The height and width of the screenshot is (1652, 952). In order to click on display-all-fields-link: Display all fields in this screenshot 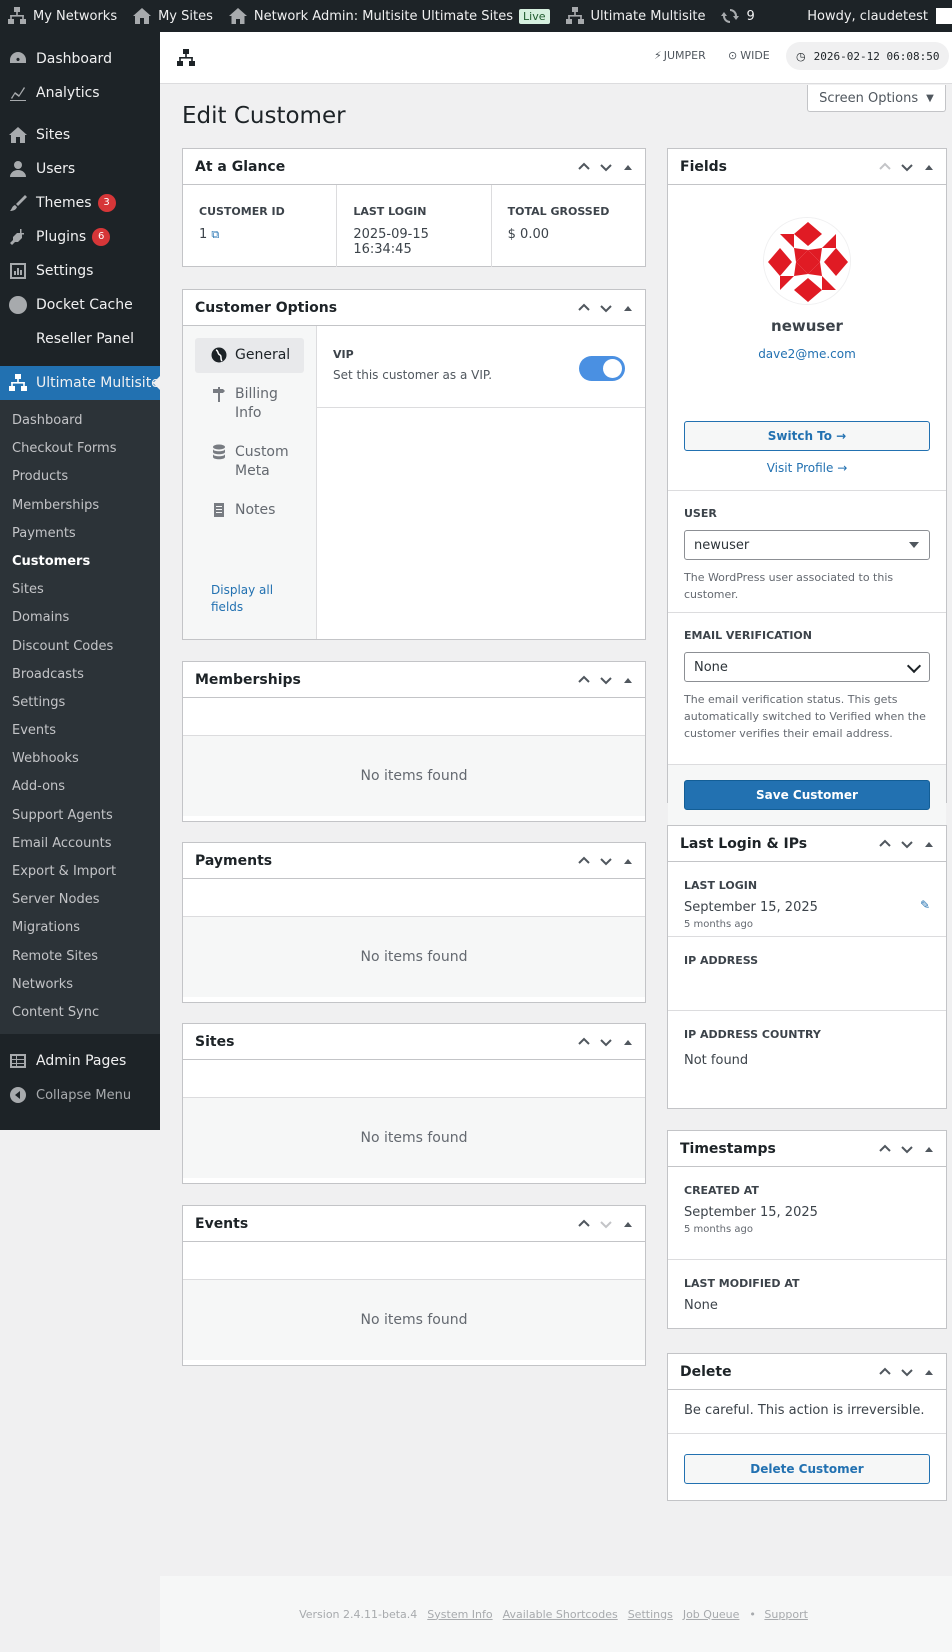, I will do `click(251, 599)`.